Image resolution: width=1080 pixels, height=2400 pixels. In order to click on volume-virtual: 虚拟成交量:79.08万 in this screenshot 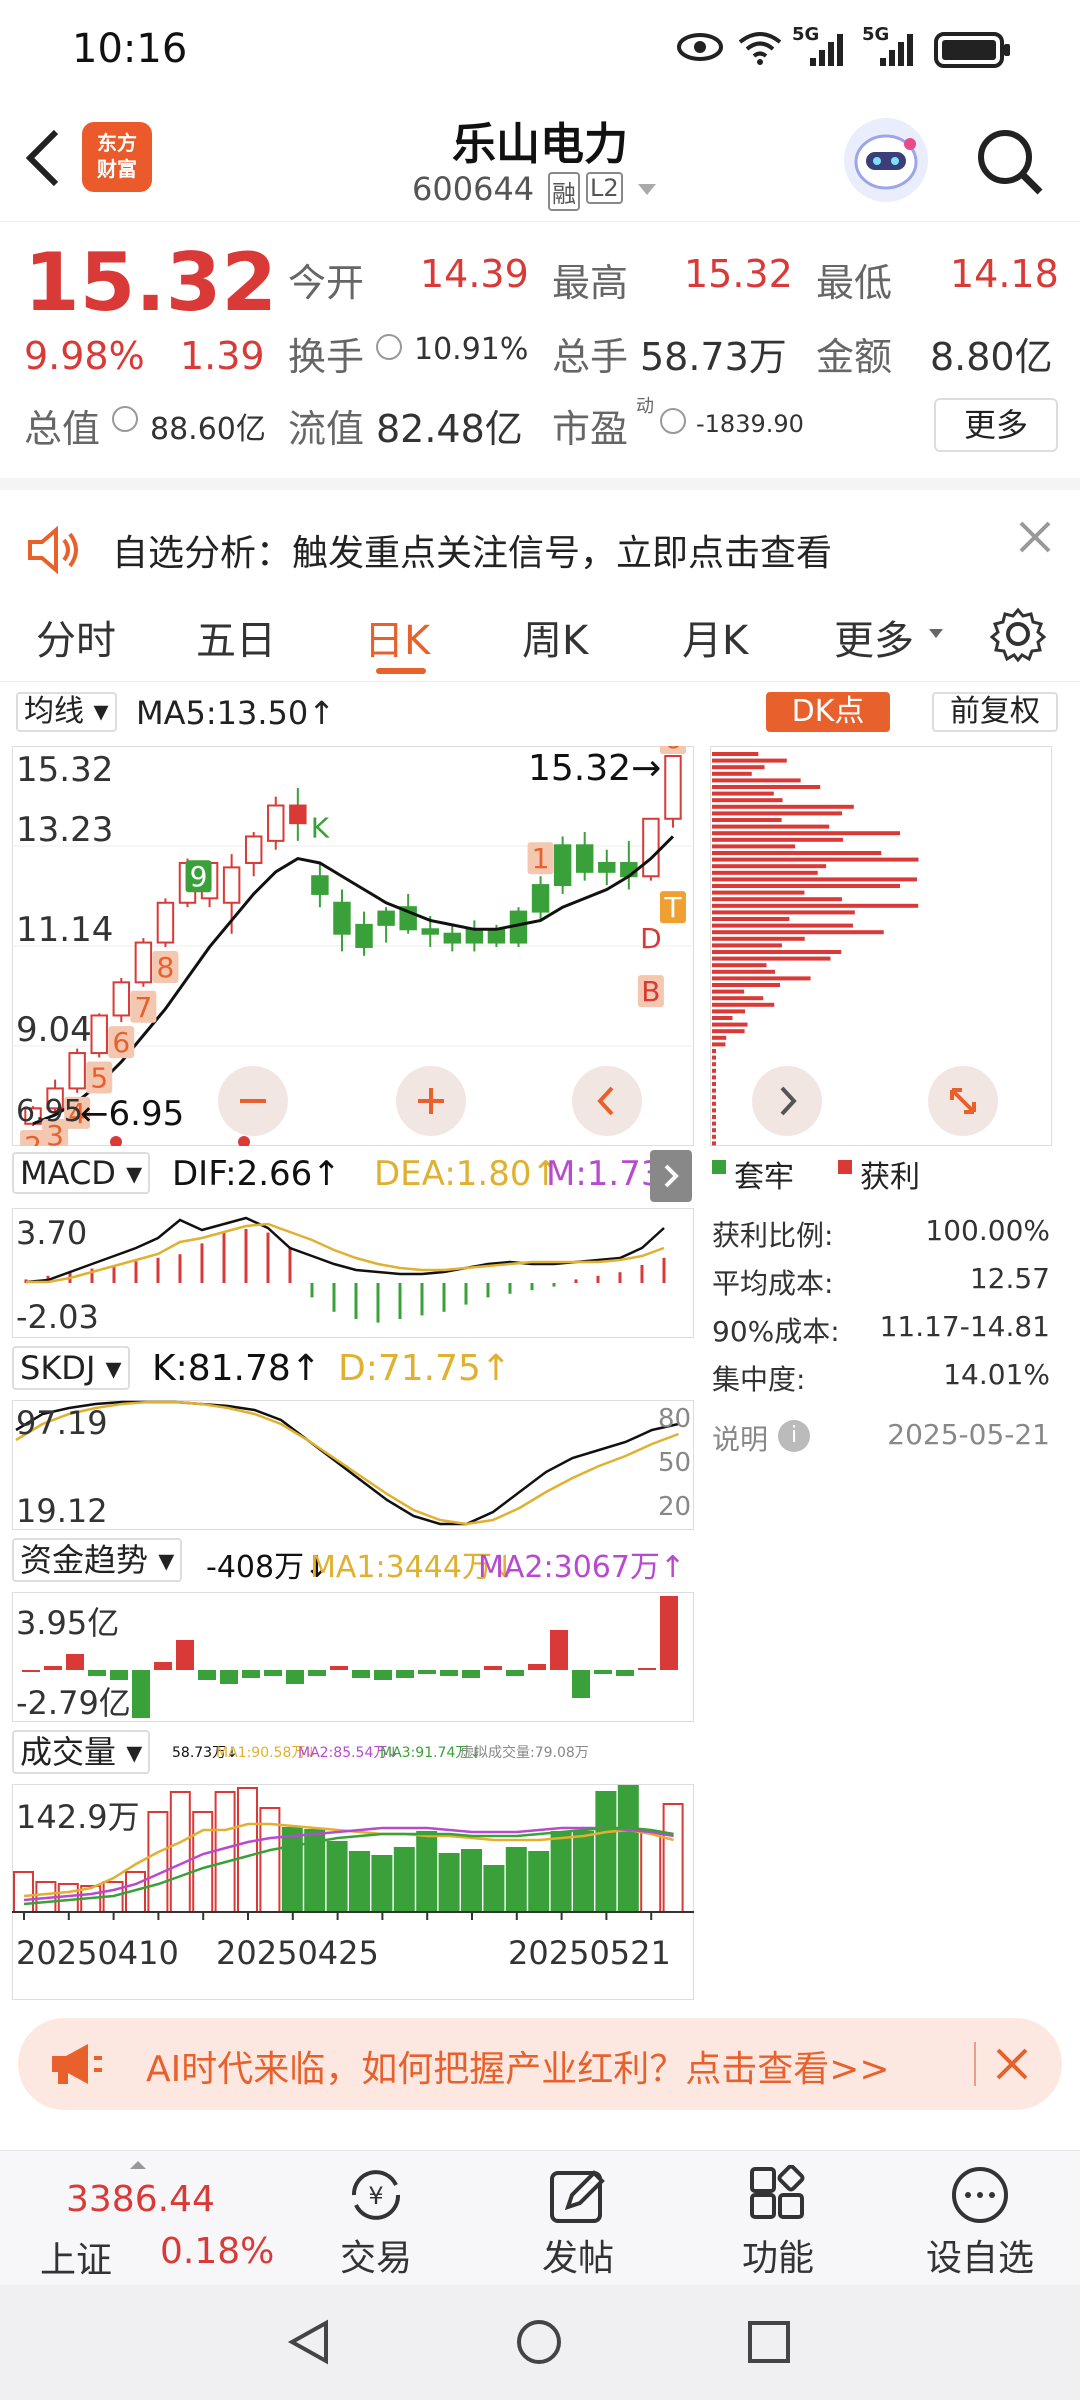, I will do `click(524, 1753)`.